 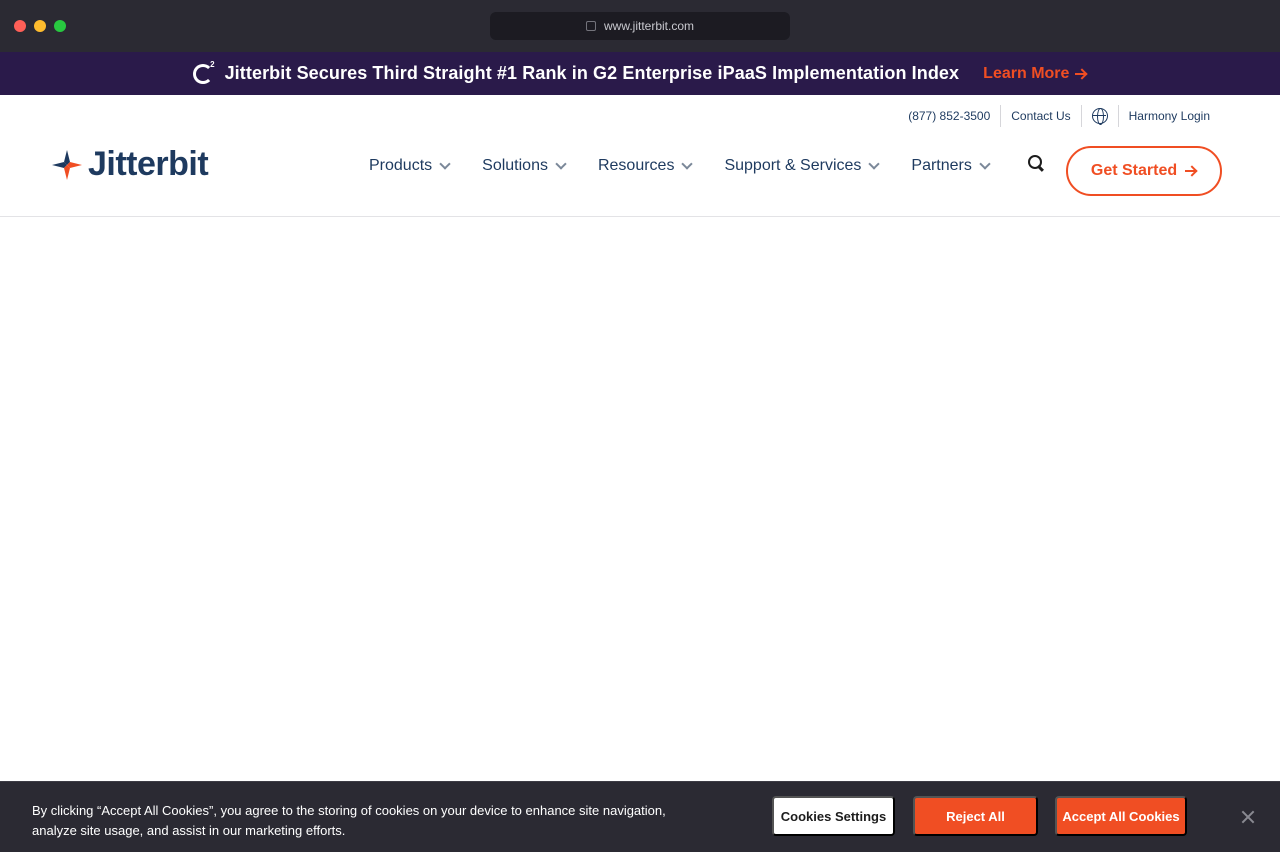 I want to click on nav-item-products: Products, so click(x=410, y=166).